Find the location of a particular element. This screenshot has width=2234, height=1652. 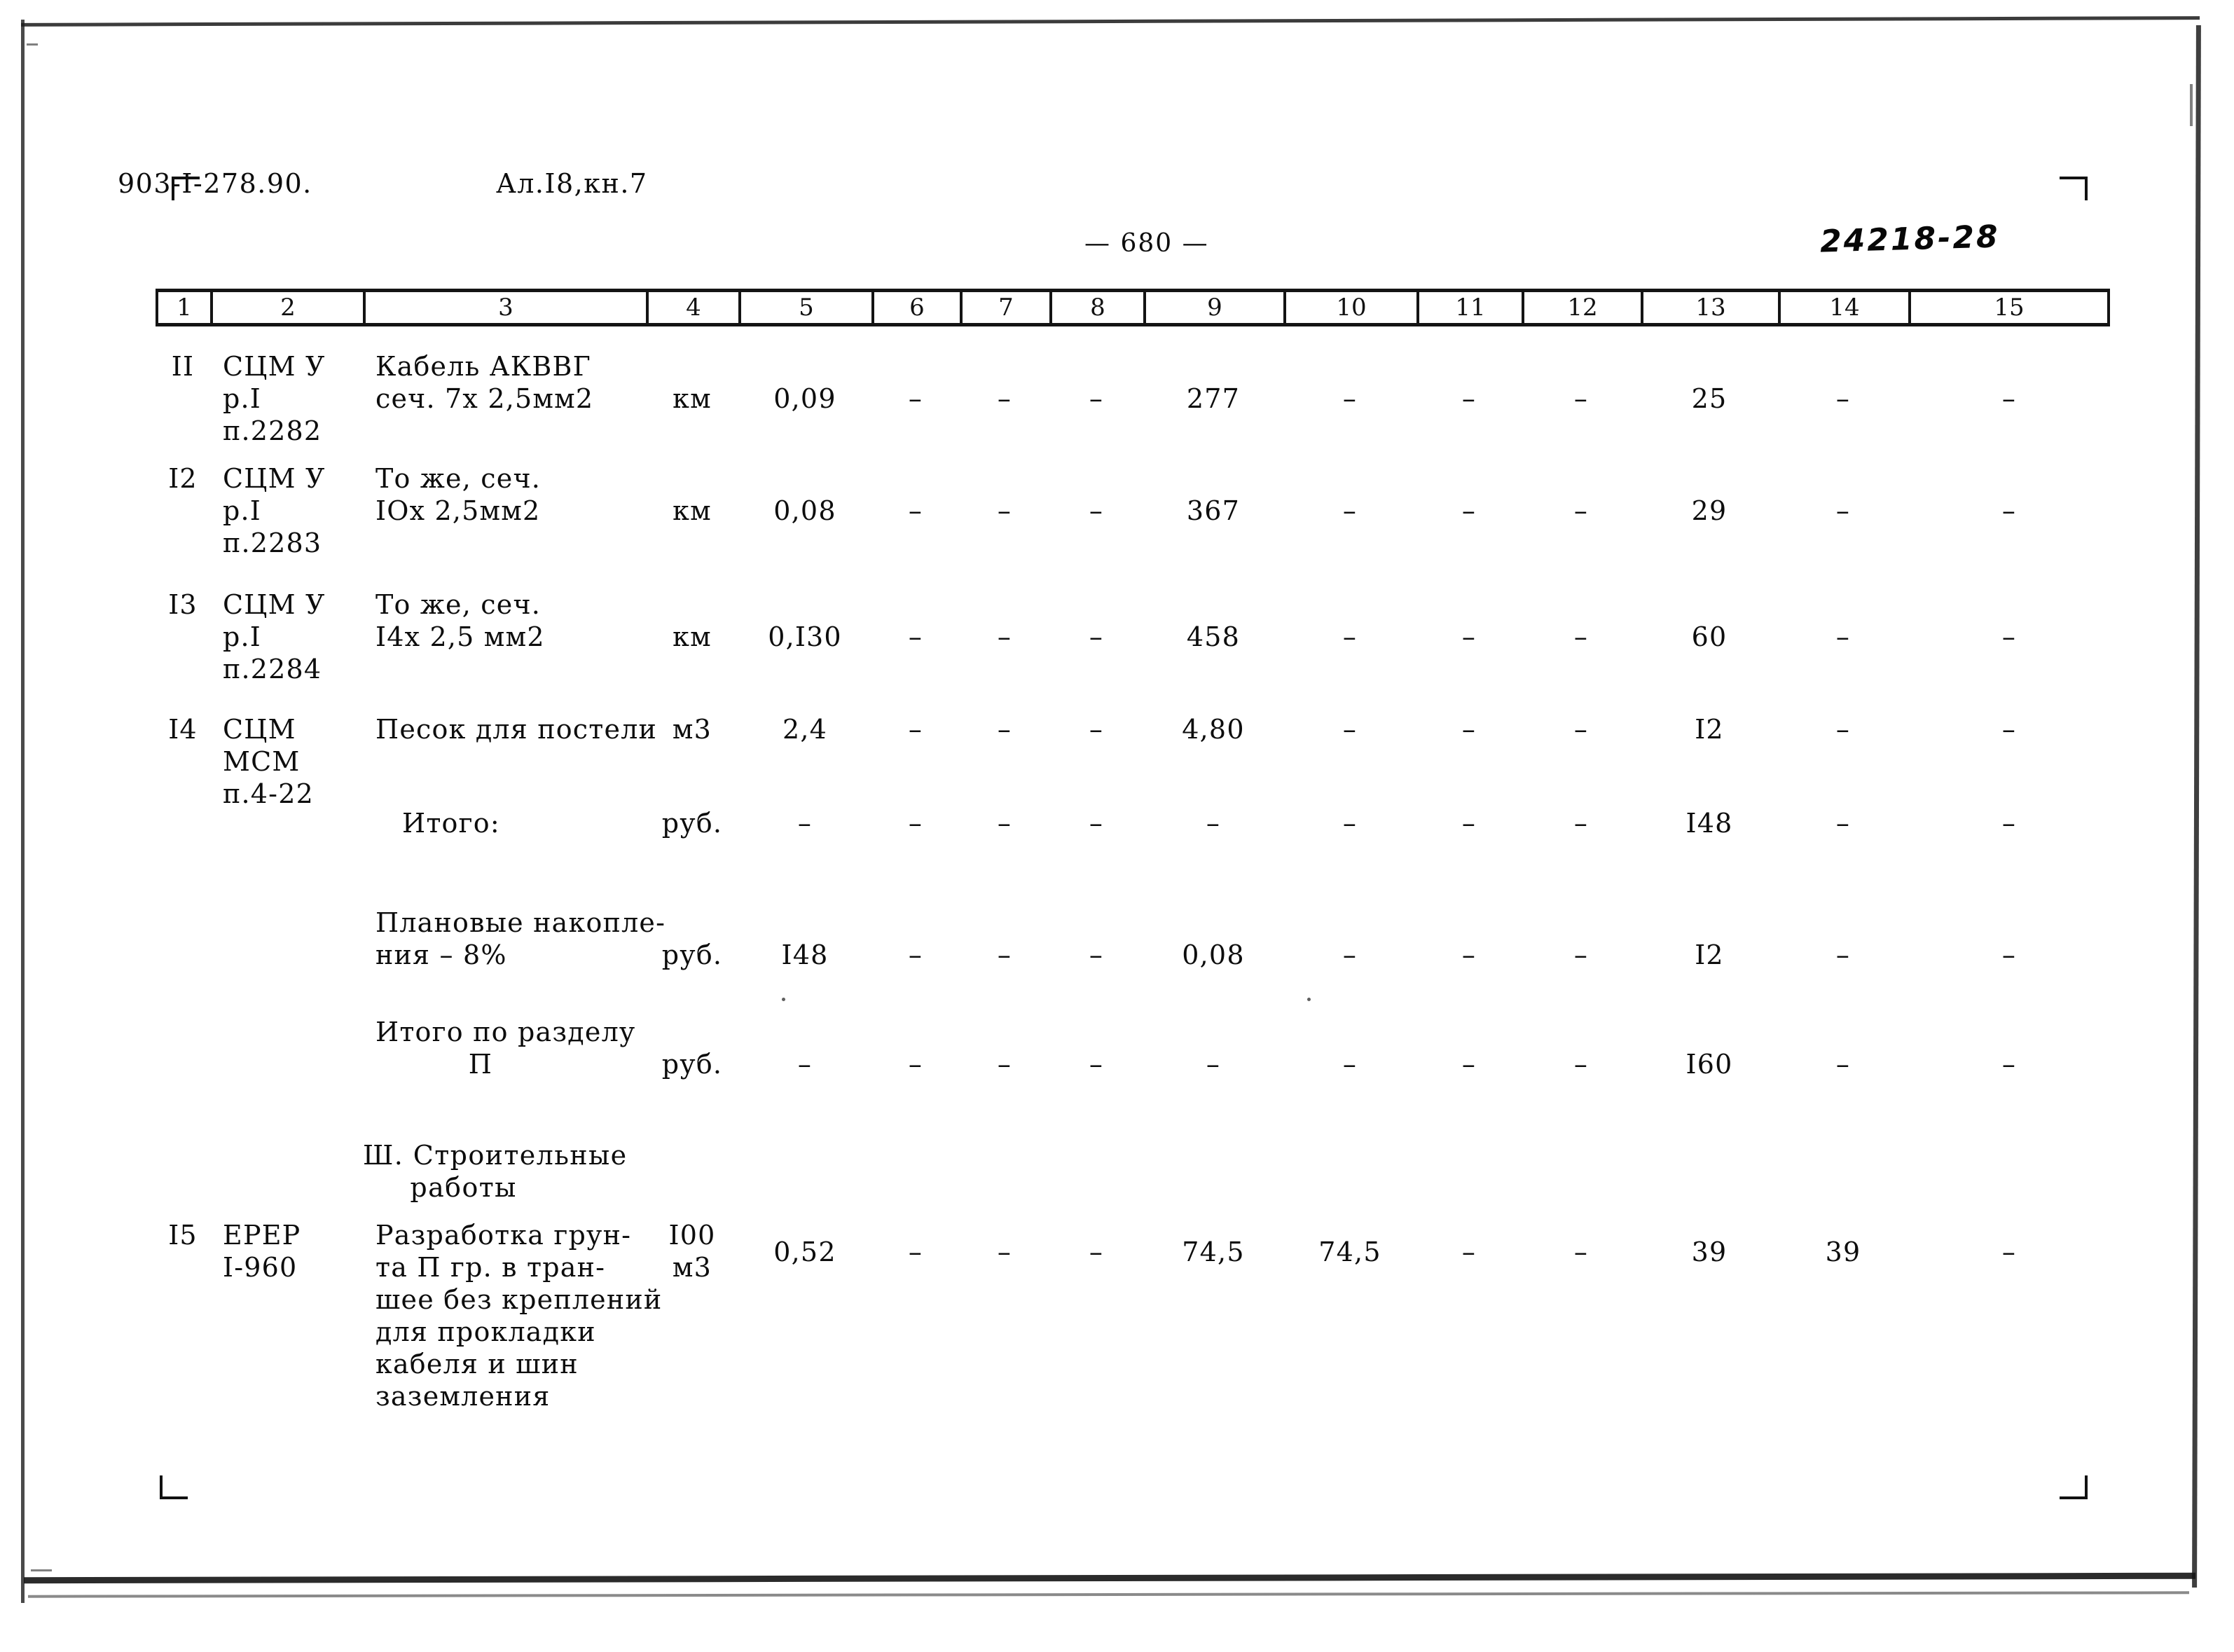

row-value-5: I48 is located at coordinates (805, 954).